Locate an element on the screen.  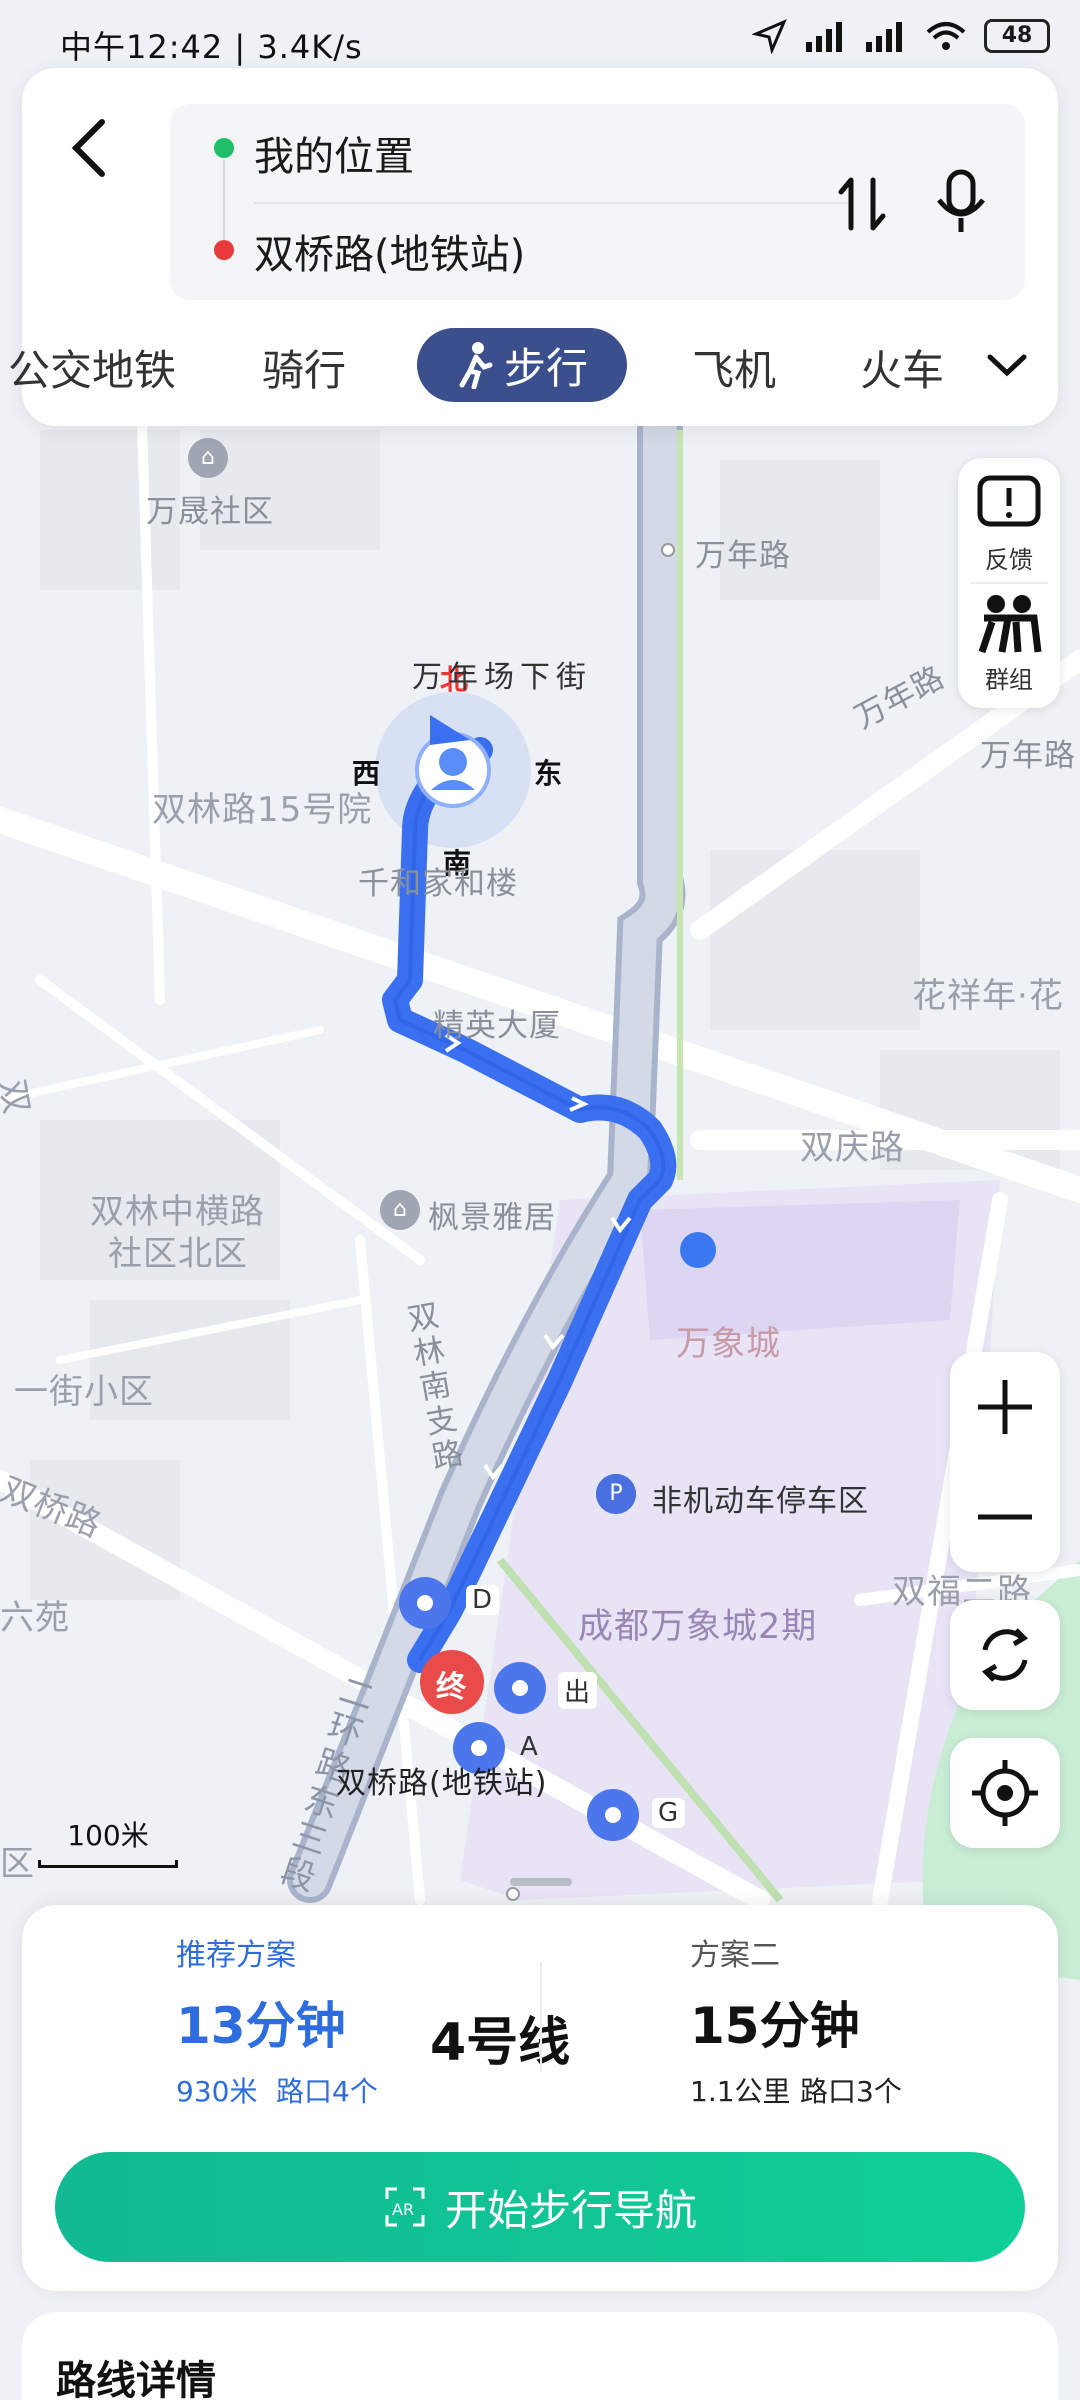
tools-divider is located at coordinates (1009, 583).